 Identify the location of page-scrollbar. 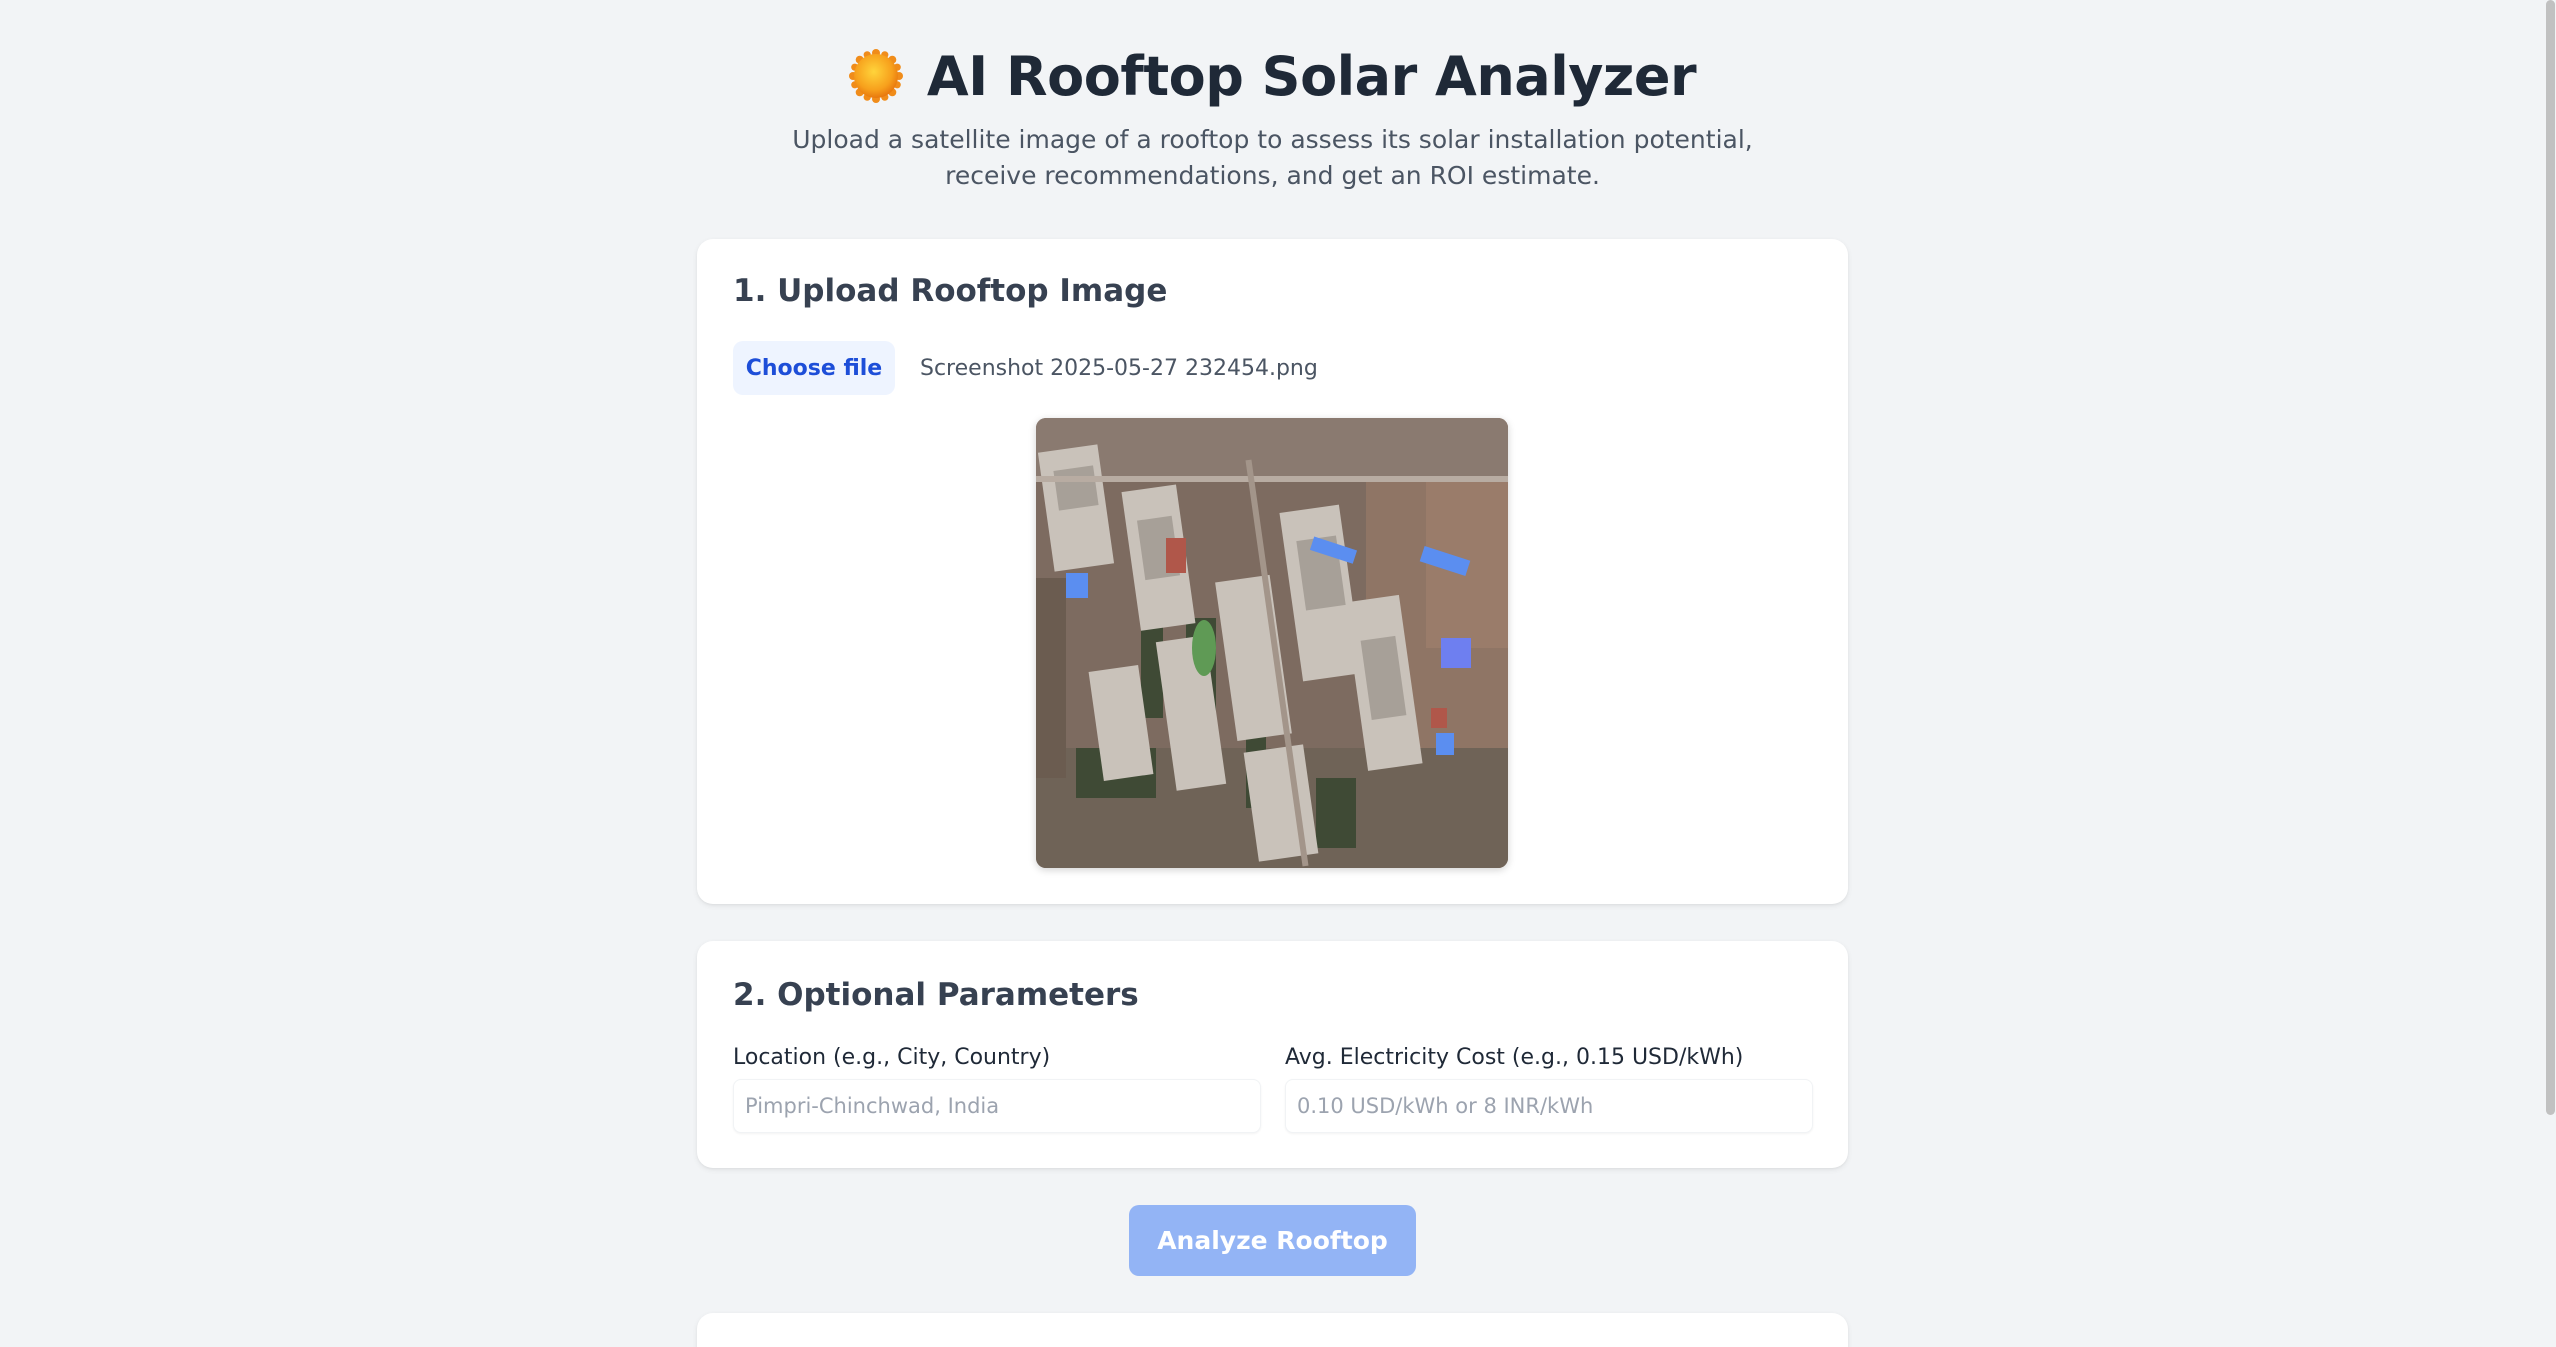
(2550, 673).